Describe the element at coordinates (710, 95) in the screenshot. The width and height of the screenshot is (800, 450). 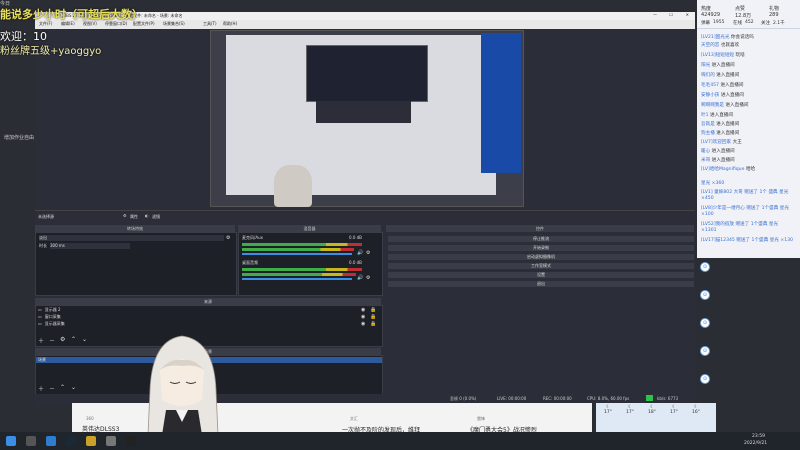
I see `chat-user: 安静小孩` at that location.